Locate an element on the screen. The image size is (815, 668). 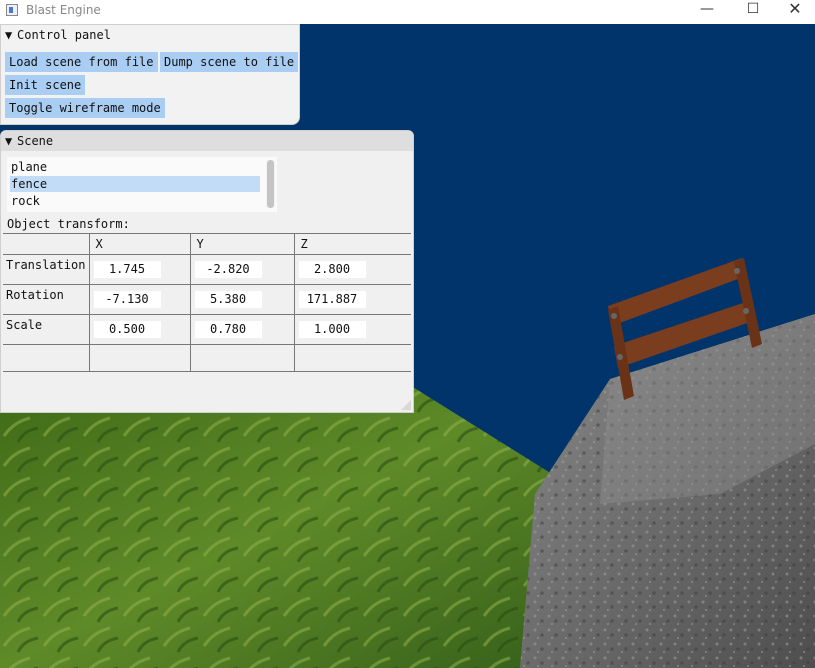
scale-x-input: 0.500 is located at coordinates (127, 329).